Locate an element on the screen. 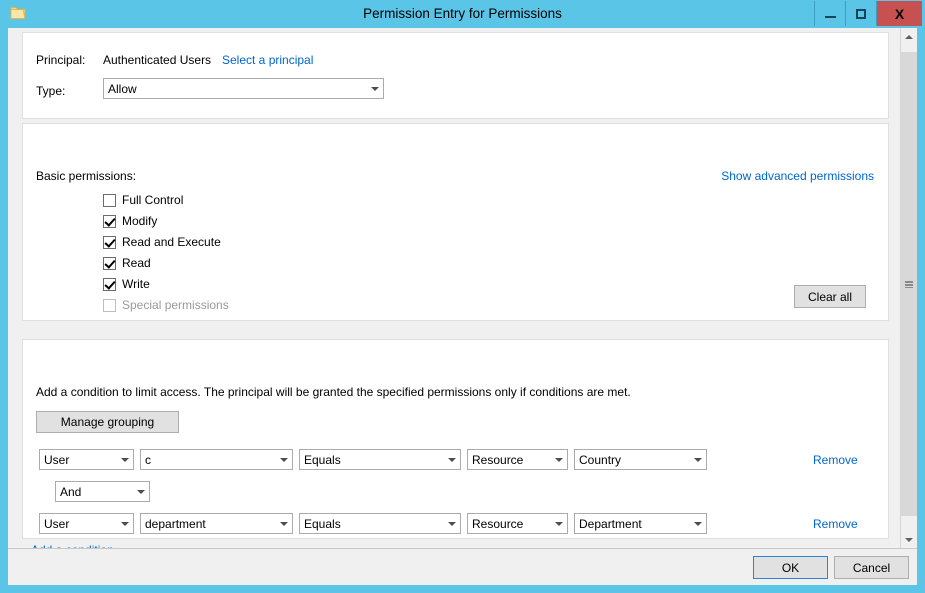  condition-1-value-value: Country is located at coordinates (600, 459).